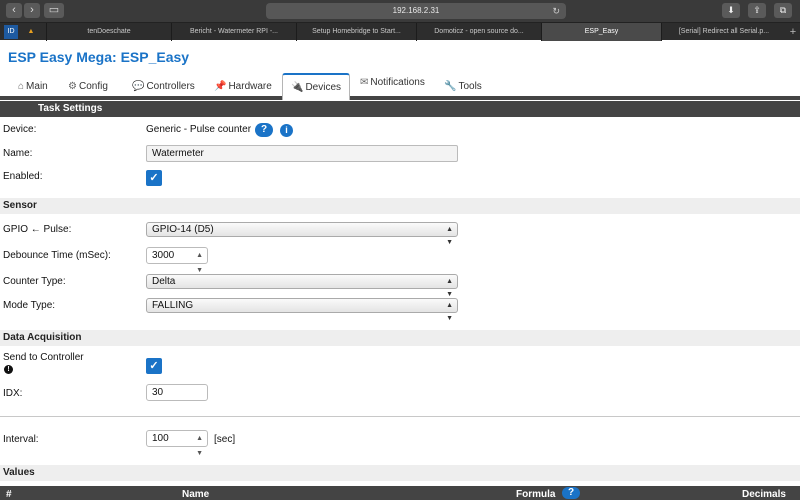  I want to click on column-header-name: Name, so click(196, 494).